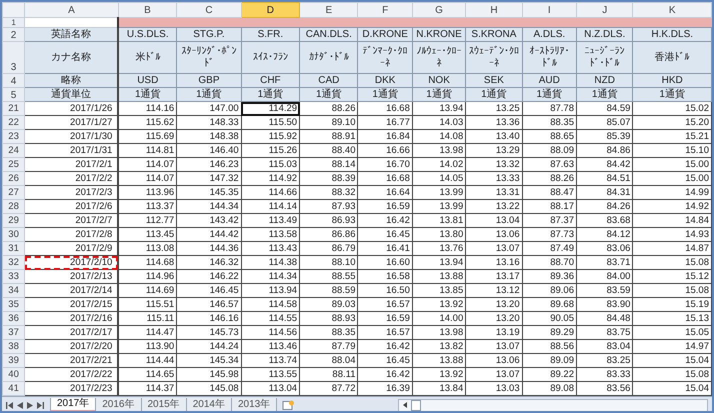  Describe the element at coordinates (13, 263) in the screenshot. I see `row-number: 32` at that location.